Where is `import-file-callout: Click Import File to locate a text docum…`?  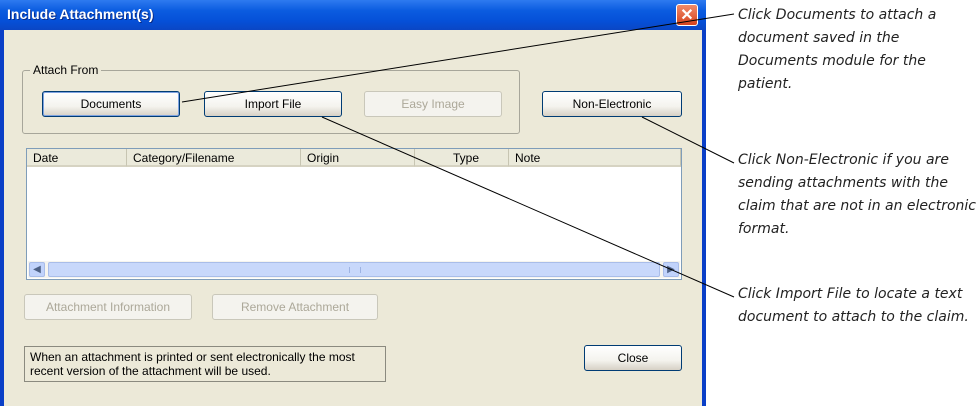
import-file-callout: Click Import File to locate a text docum… is located at coordinates (853, 305).